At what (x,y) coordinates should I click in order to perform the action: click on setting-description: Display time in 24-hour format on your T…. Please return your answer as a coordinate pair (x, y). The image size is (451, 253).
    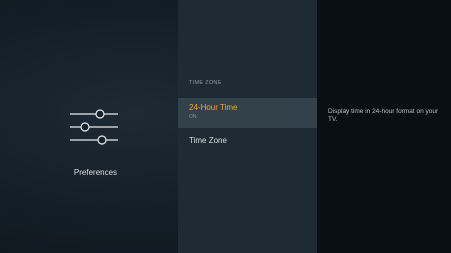
    Looking at the image, I should click on (383, 115).